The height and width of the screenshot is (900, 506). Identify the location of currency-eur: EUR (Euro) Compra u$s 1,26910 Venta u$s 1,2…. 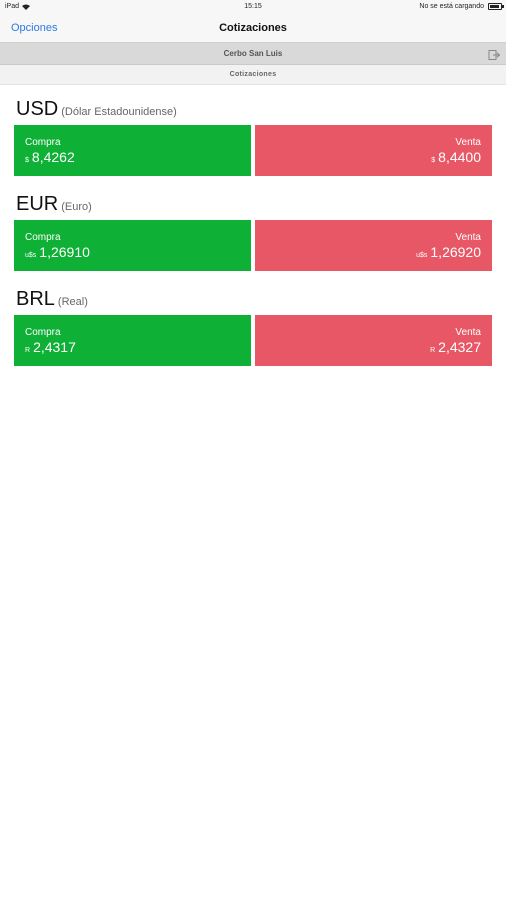
(253, 238).